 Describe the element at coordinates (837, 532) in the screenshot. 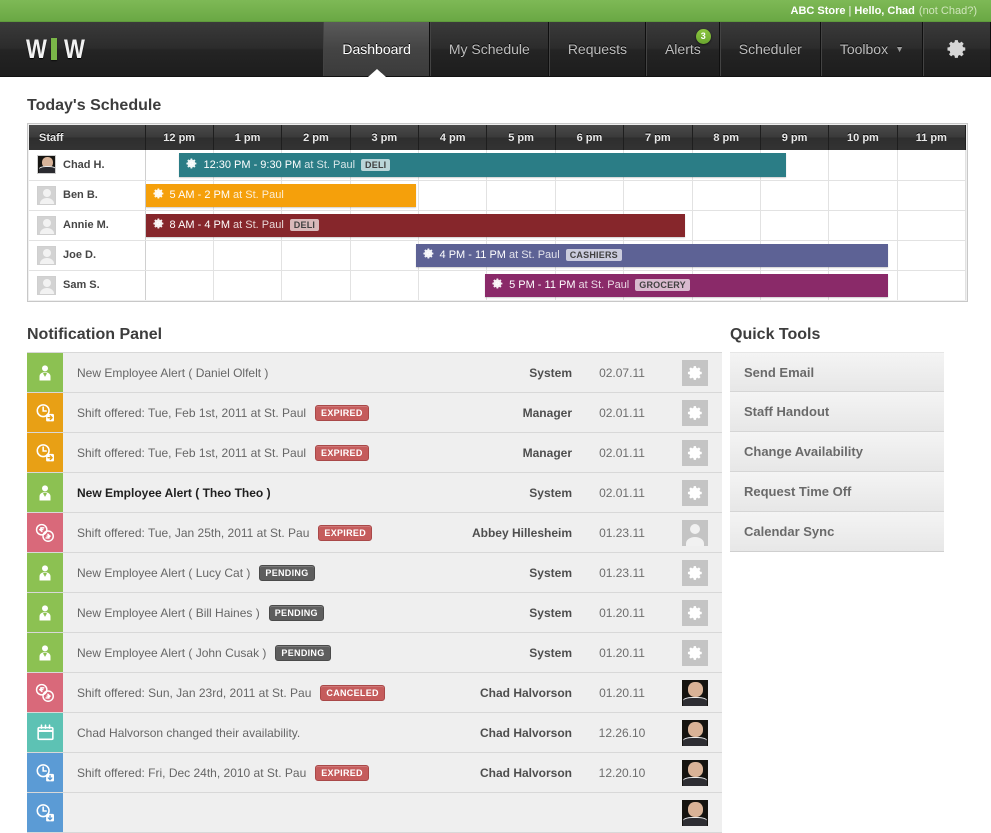

I see `quick-tool-calendar-sync: Calendar Sync` at that location.